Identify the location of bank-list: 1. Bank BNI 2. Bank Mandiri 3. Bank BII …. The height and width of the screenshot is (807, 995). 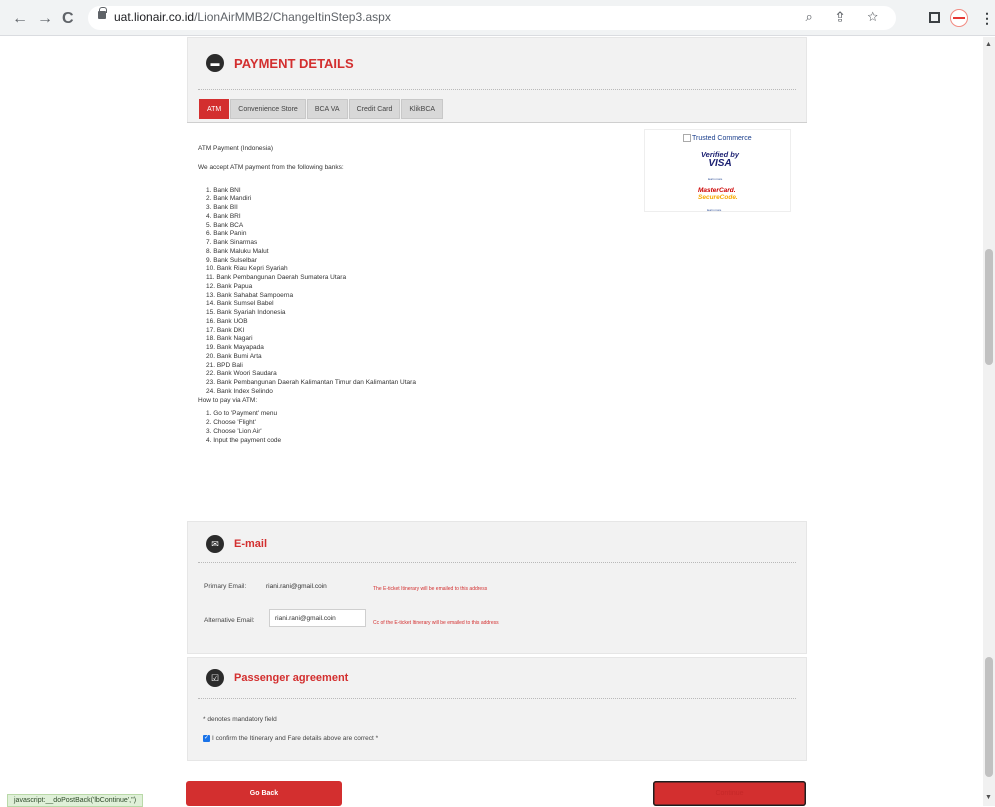
(307, 292).